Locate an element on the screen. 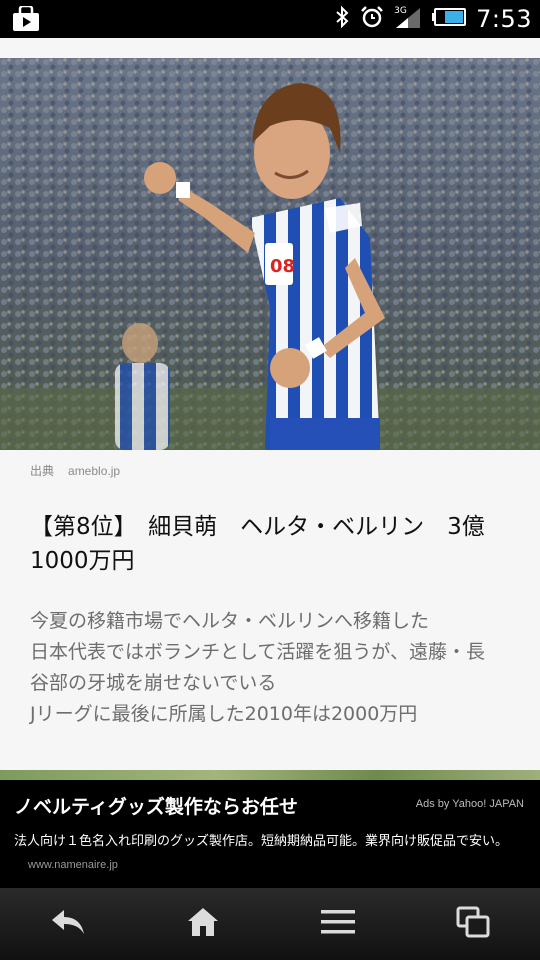  alarm-icon is located at coordinates (372, 19).